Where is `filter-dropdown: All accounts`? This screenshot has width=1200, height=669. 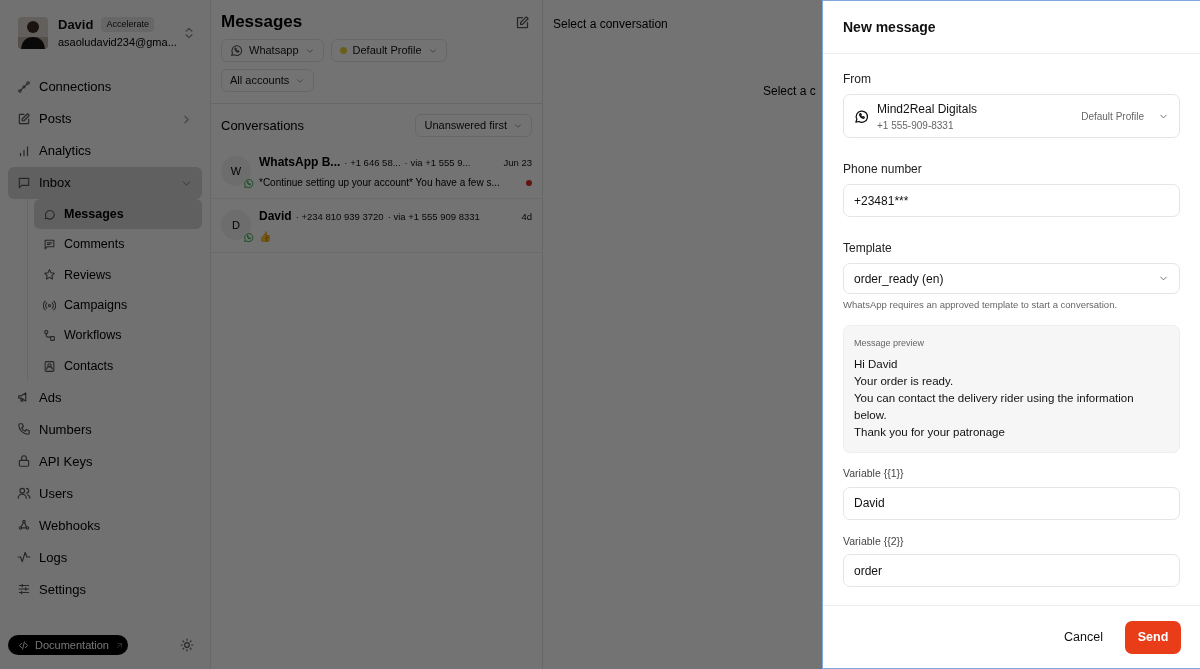
filter-dropdown: All accounts is located at coordinates (268, 80).